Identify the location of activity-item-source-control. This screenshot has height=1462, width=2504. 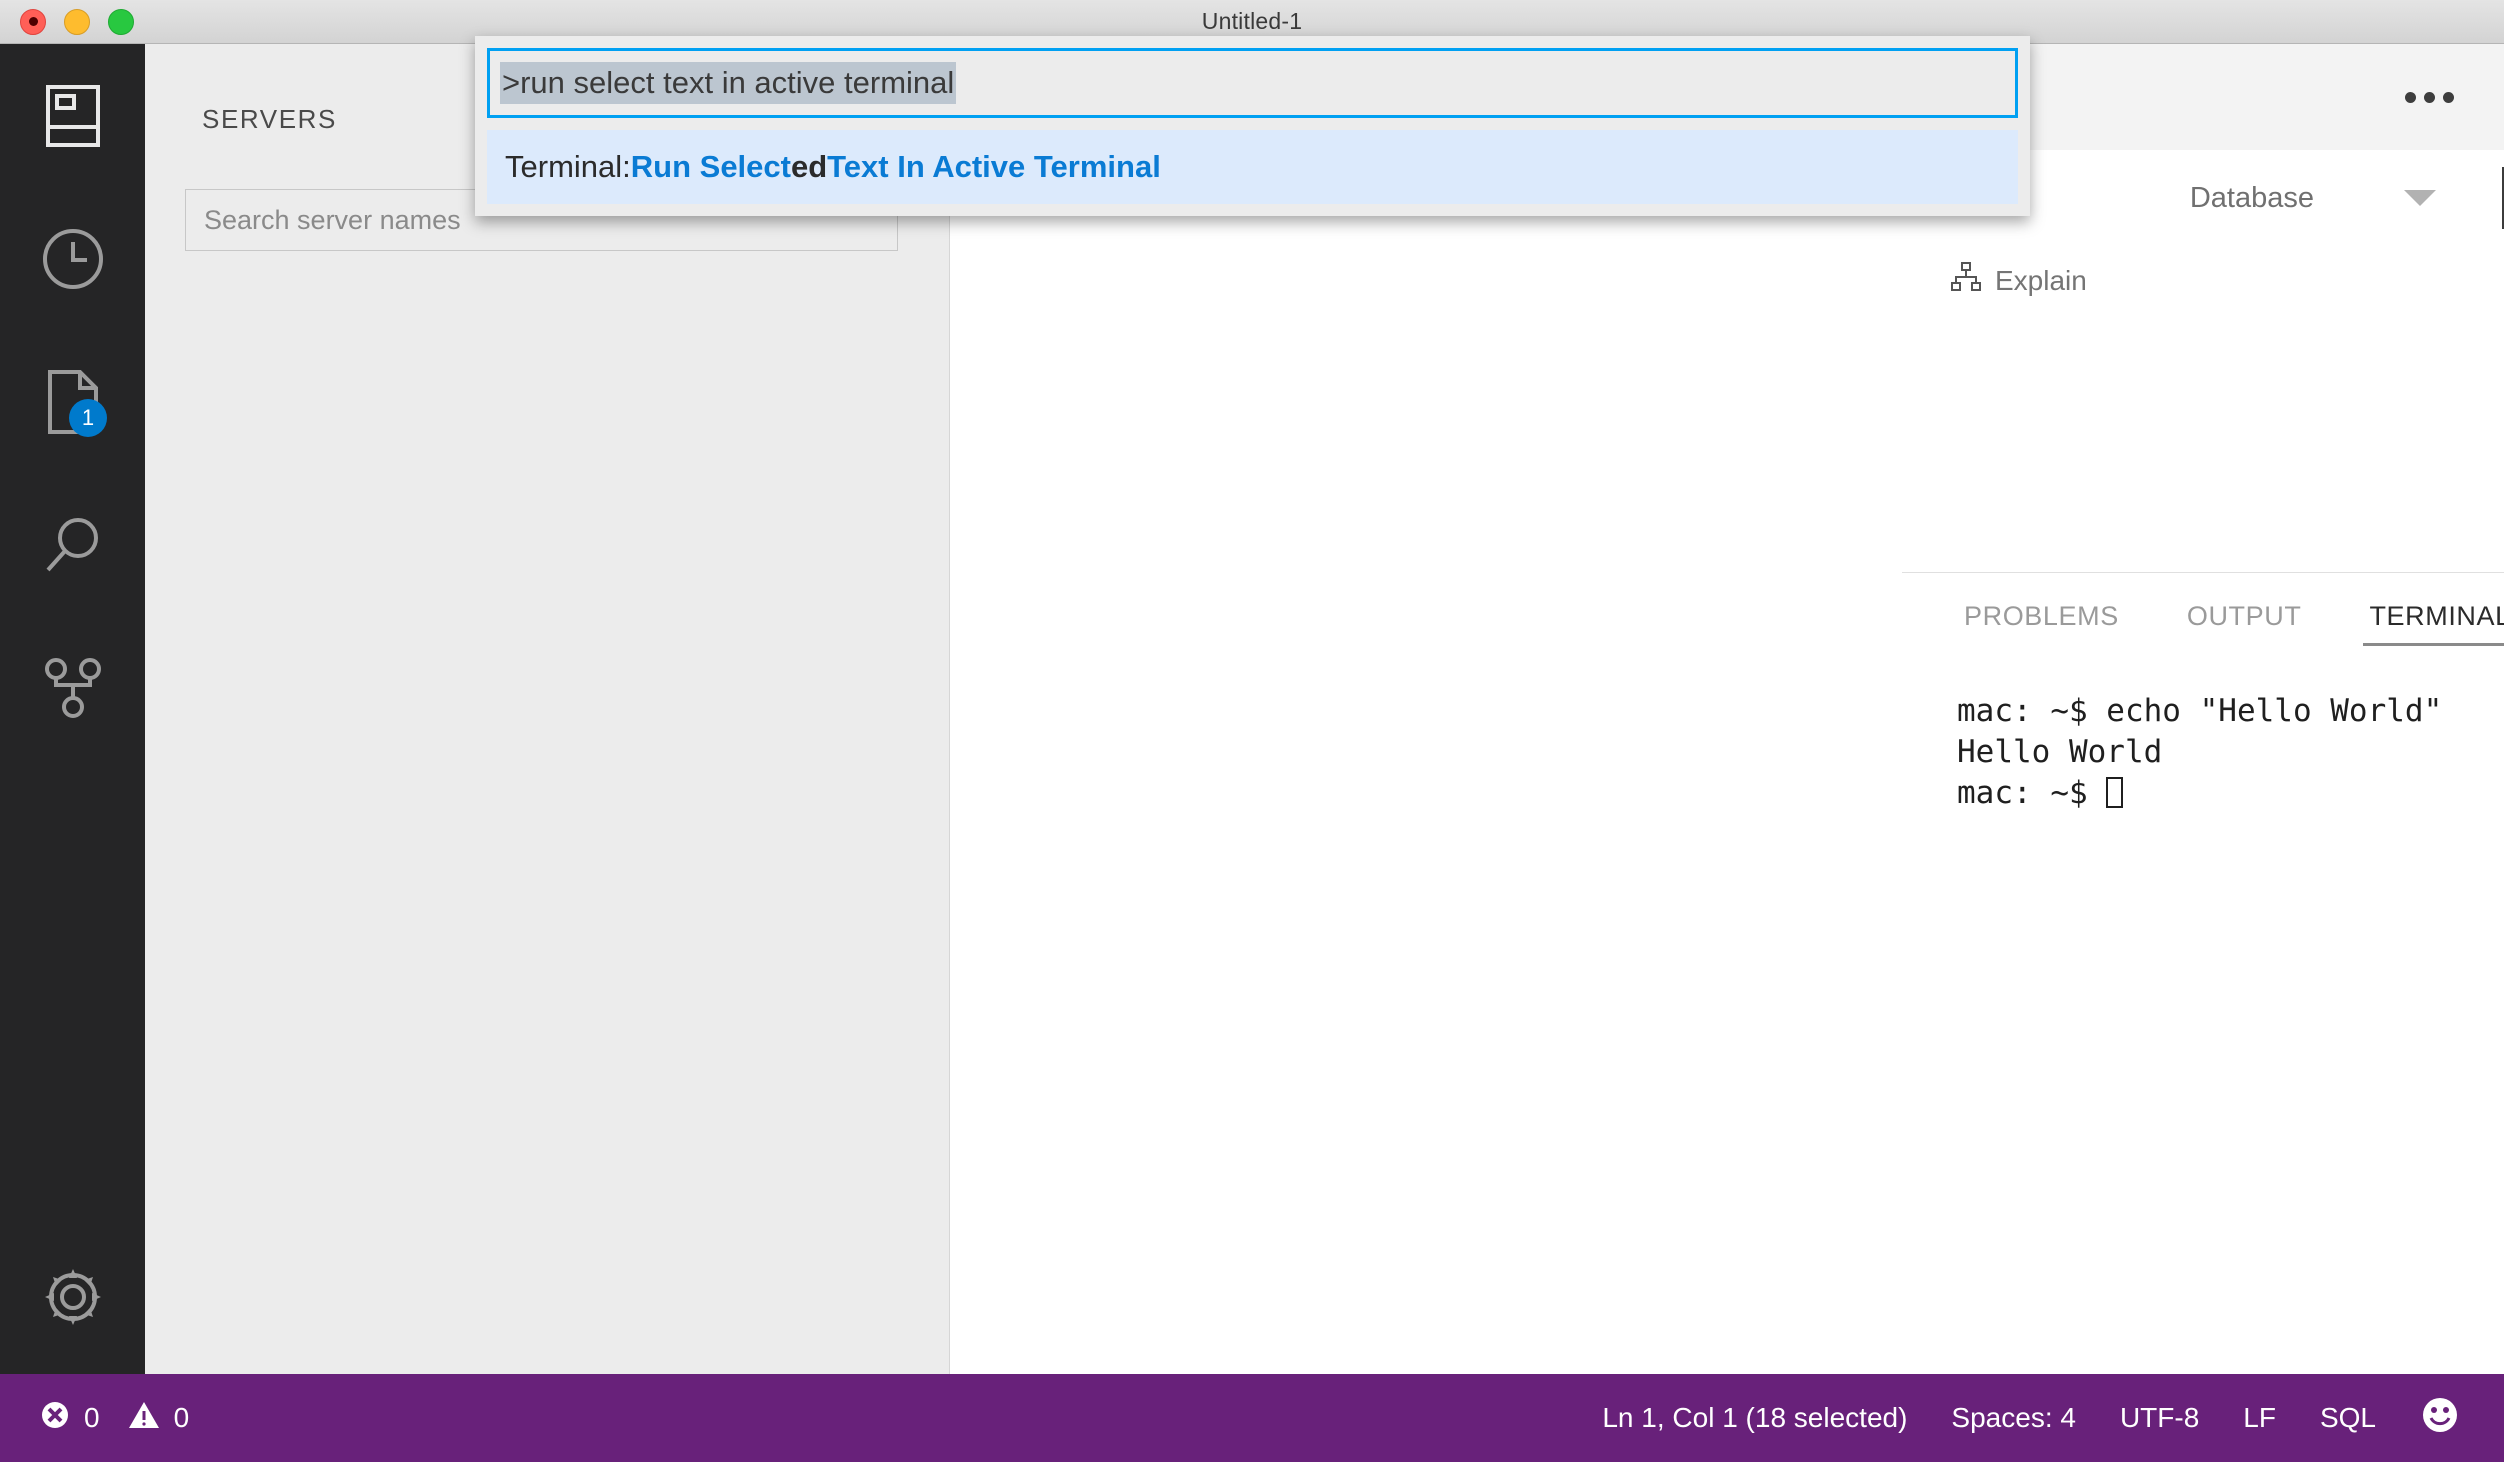
(72, 687).